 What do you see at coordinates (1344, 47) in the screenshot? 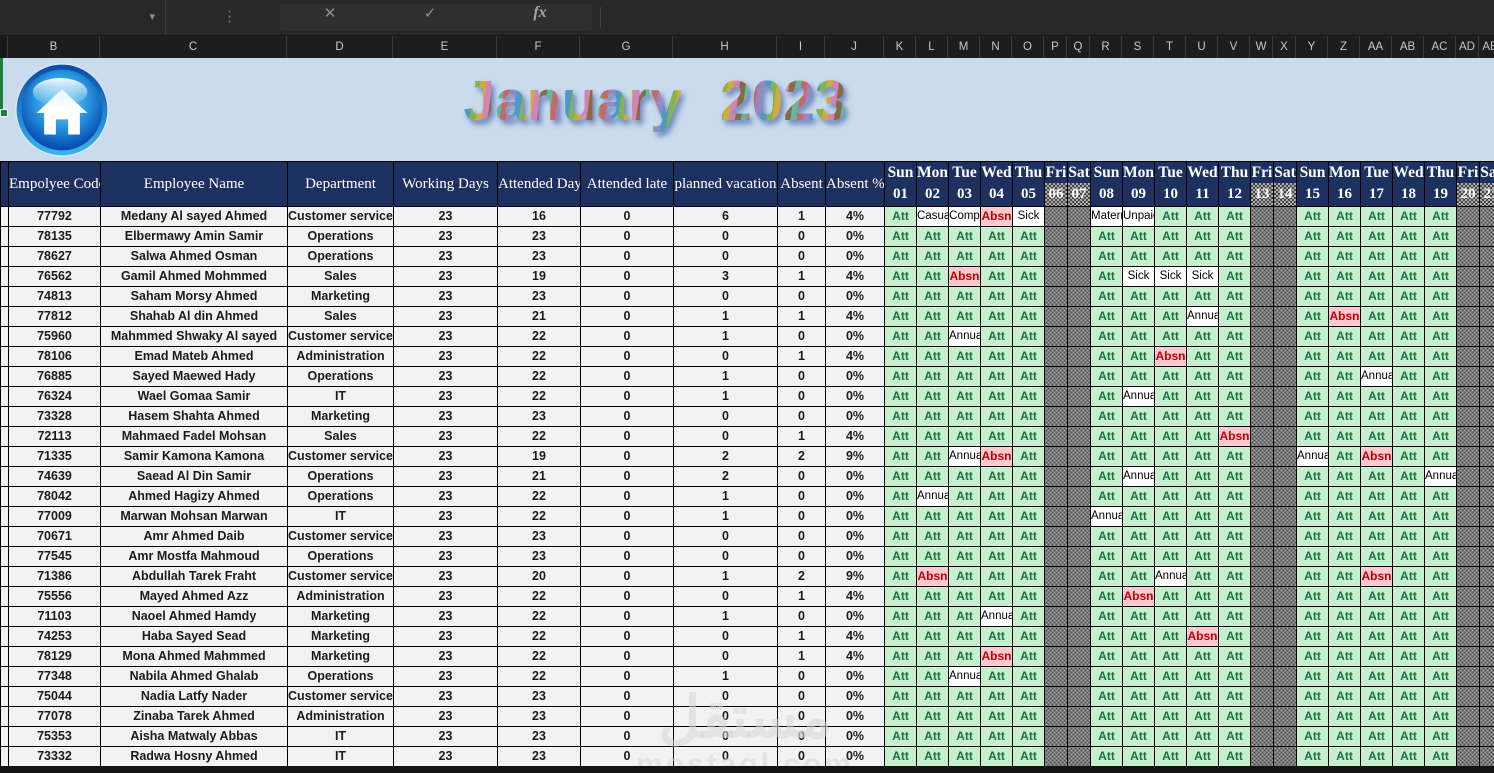
I see `column-letter-z: Z` at bounding box center [1344, 47].